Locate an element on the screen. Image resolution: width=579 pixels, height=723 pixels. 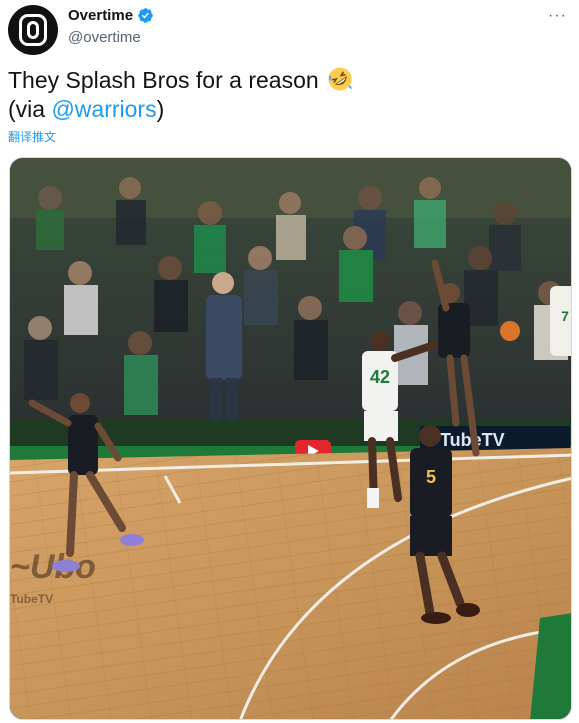
jersey-number-white: 42 is located at coordinates (380, 377).